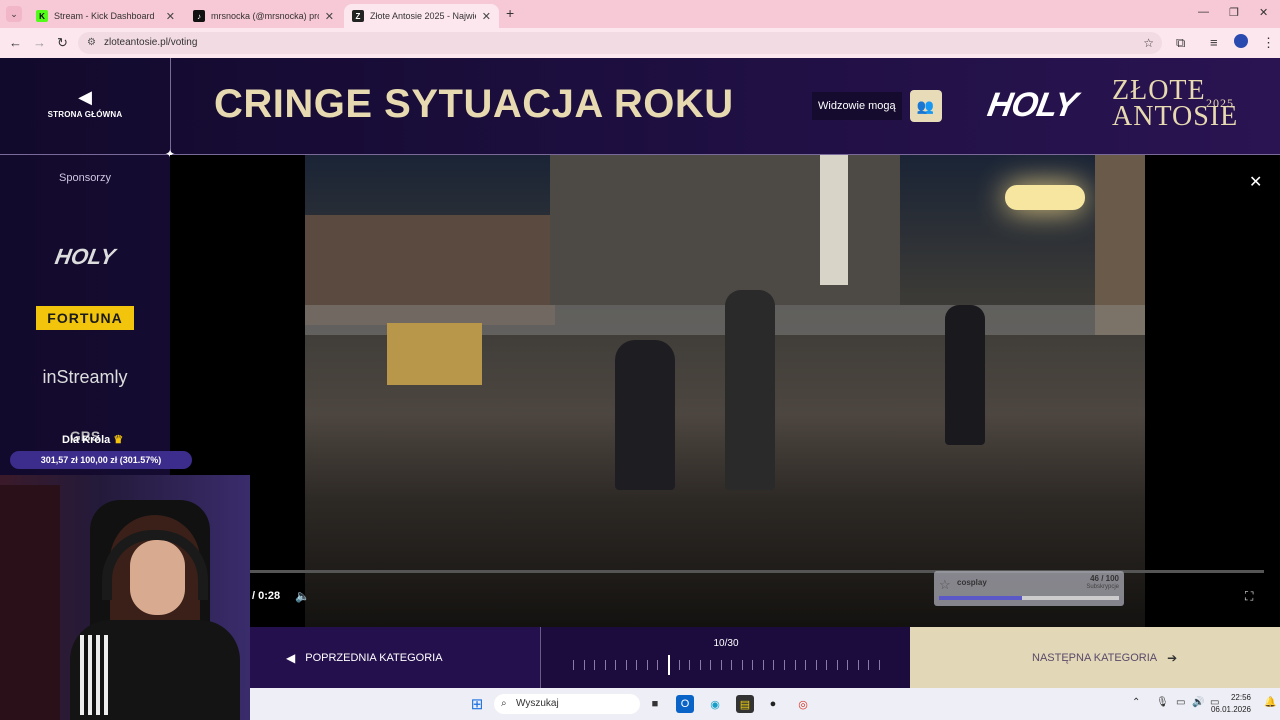 This screenshot has height=720, width=1280. Describe the element at coordinates (1162, 702) in the screenshot. I see `microphone-icon: 🎙` at that location.